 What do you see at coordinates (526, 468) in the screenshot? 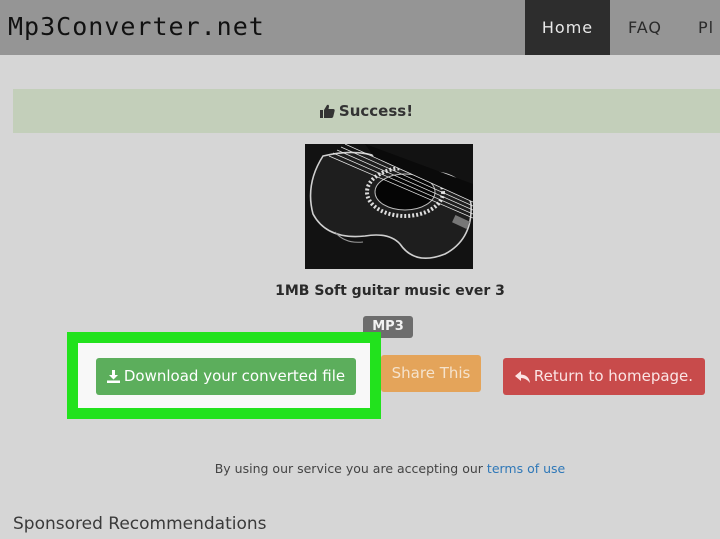
I see `terms-of-use-link: terms of use` at bounding box center [526, 468].